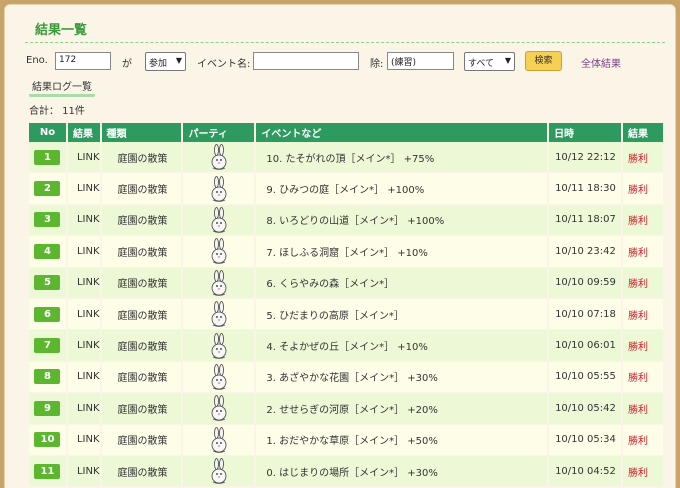 The image size is (680, 488). What do you see at coordinates (47, 251) in the screenshot?
I see `row-number-badge: 4` at bounding box center [47, 251].